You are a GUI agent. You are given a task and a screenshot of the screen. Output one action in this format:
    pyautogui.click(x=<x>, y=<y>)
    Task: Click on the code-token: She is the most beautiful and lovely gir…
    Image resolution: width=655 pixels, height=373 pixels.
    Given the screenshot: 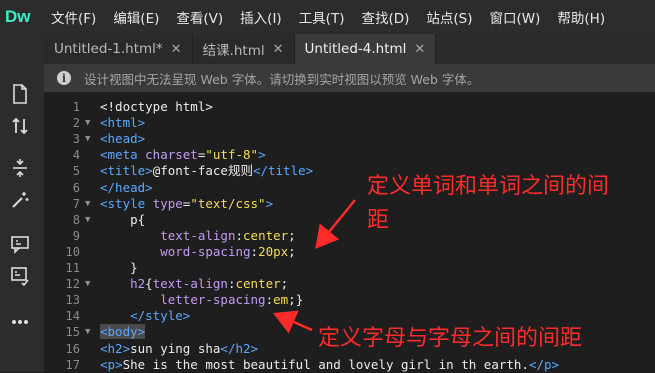 What is the action you would take?
    pyautogui.click(x=325, y=364)
    